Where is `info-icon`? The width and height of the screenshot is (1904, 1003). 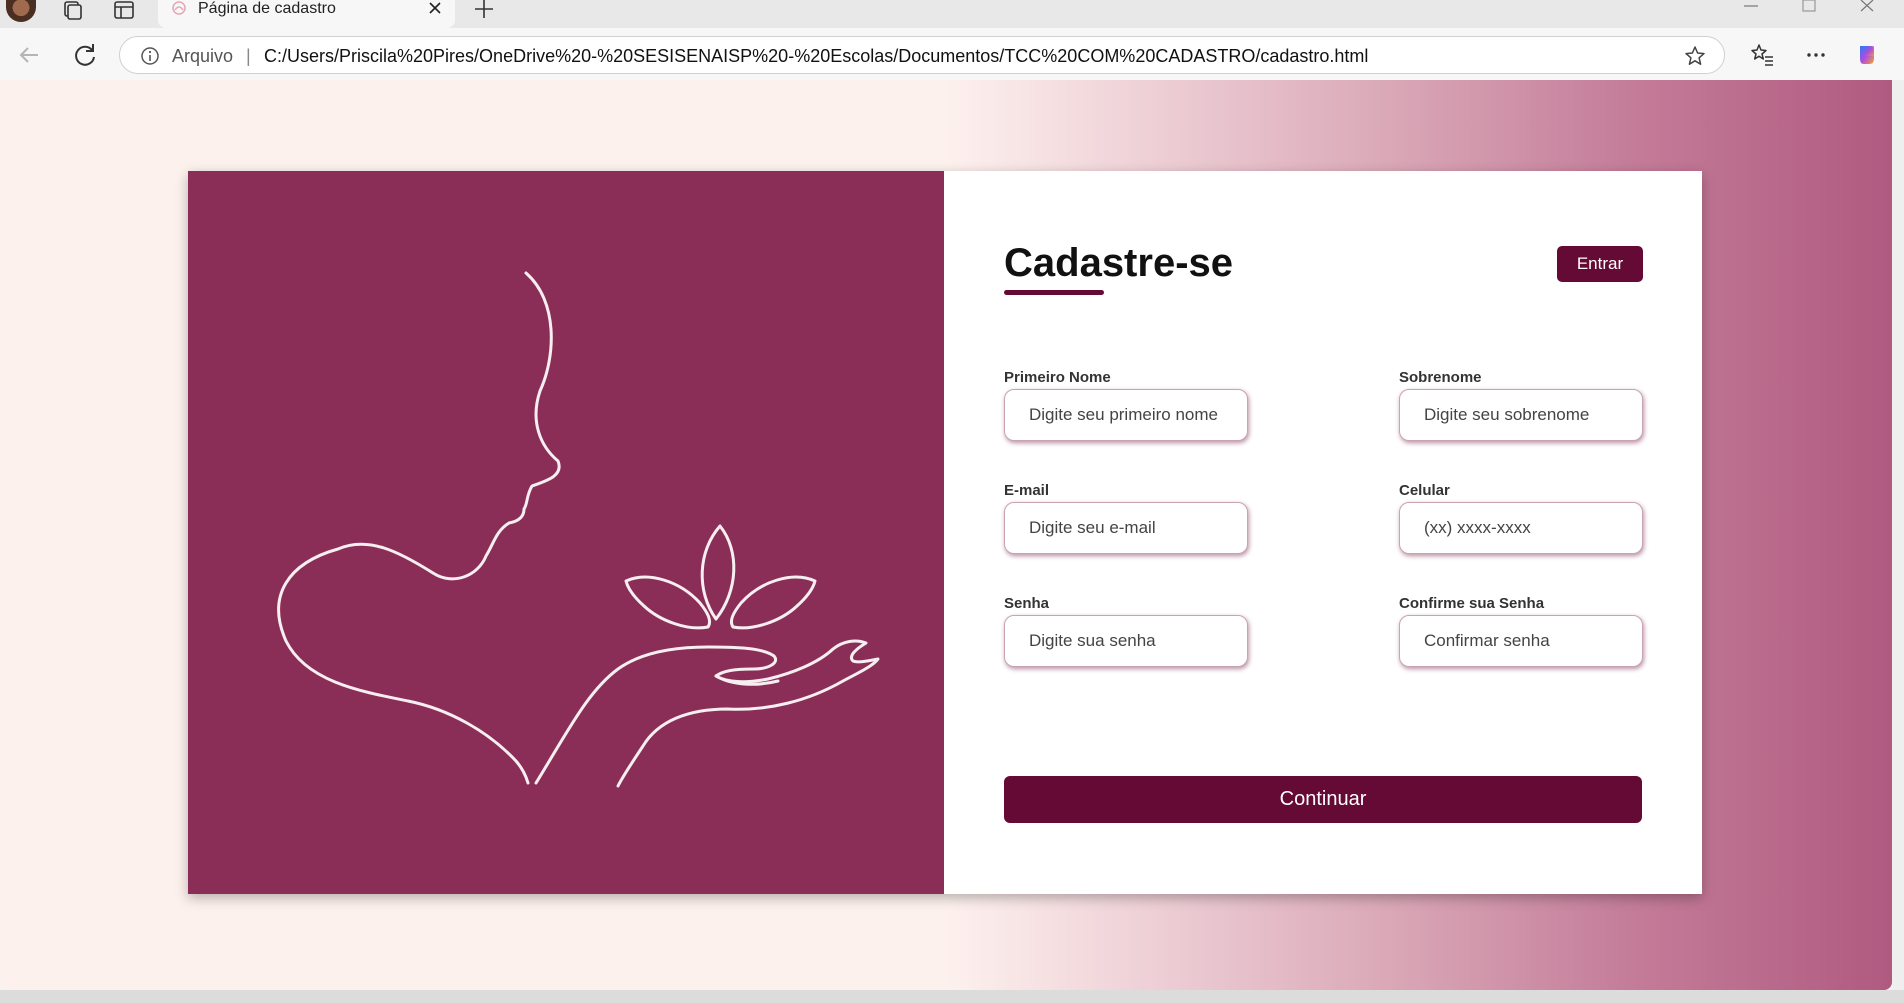 info-icon is located at coordinates (150, 56).